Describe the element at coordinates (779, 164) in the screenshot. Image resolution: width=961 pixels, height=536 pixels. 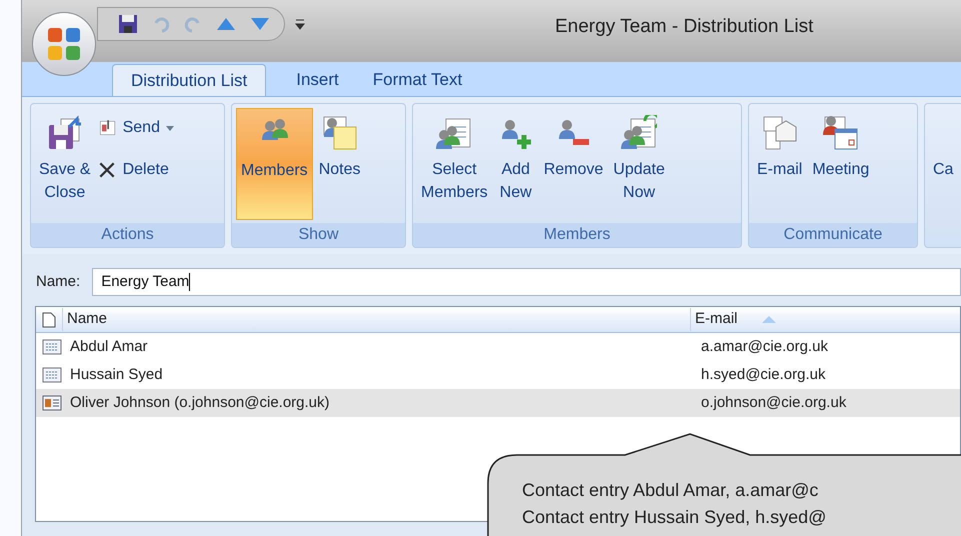
I see `ribbon-button: E-mail` at that location.